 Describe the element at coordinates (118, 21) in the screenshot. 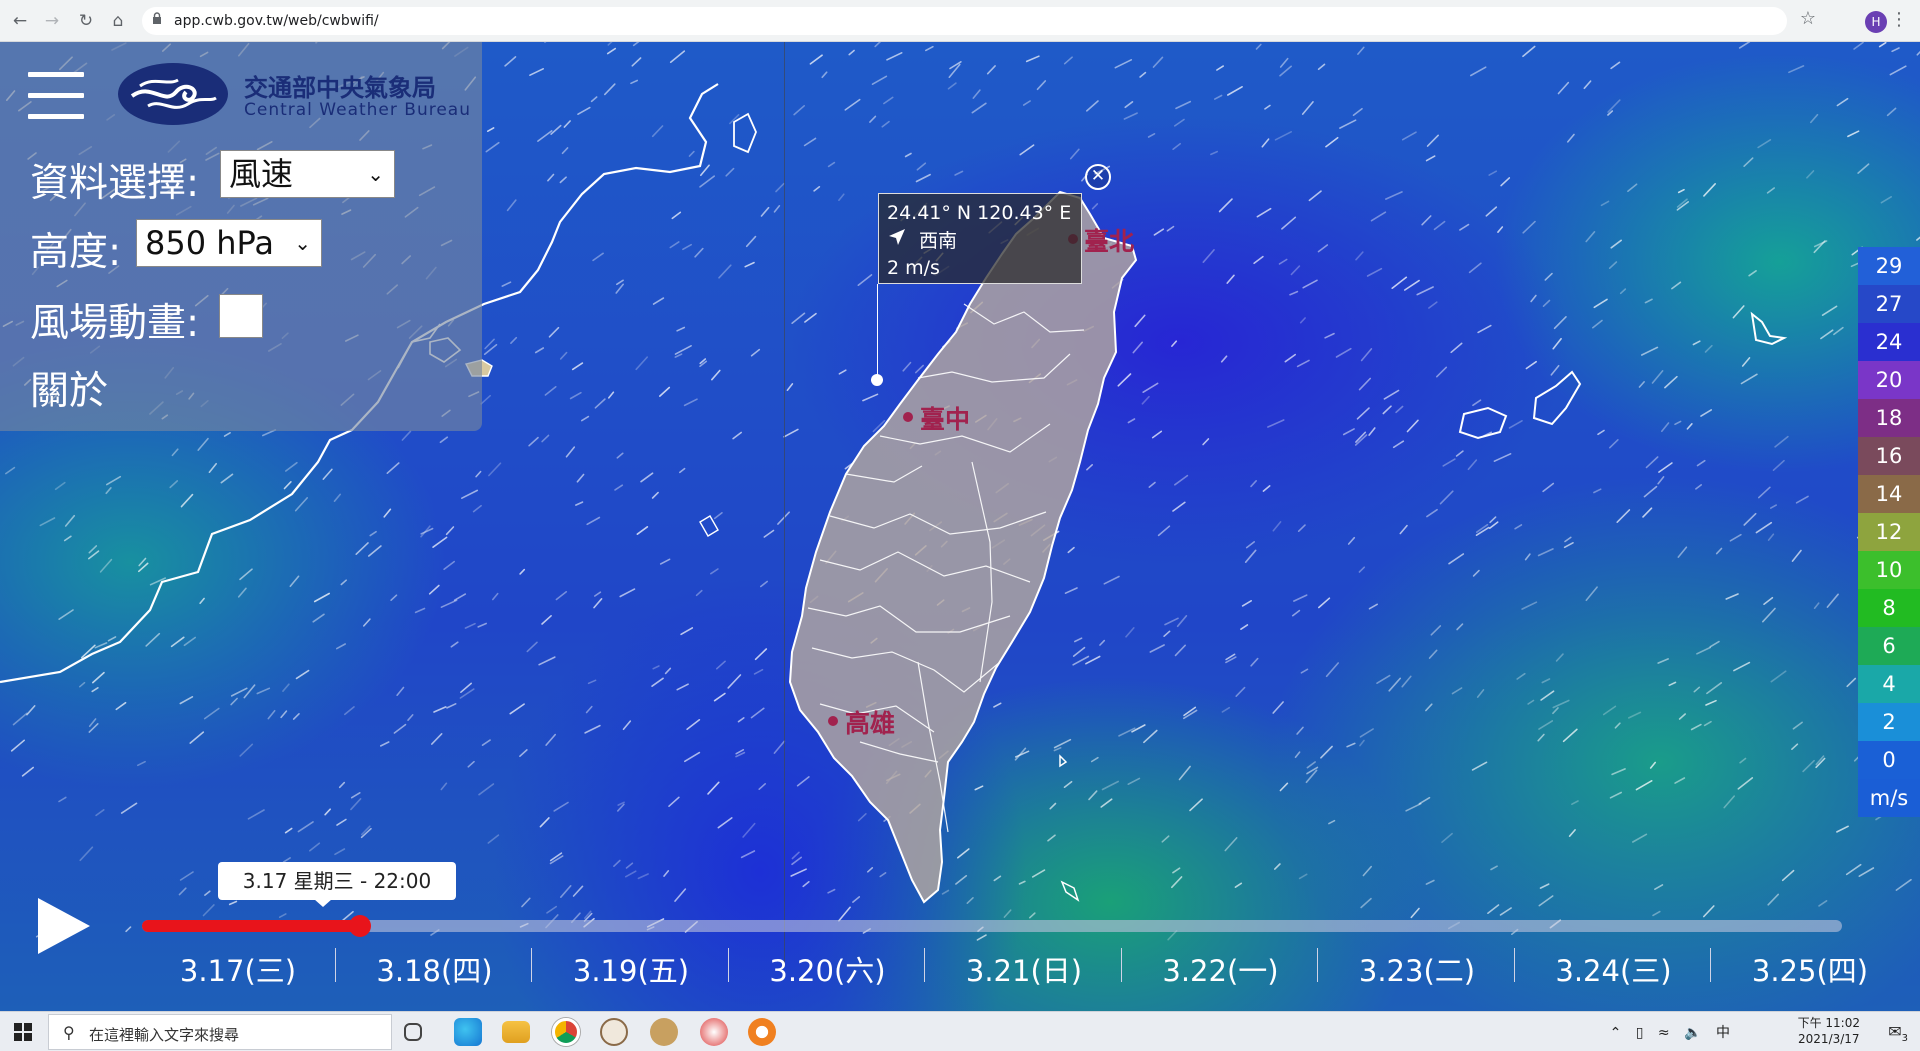

I see `home-icon: ⌂` at that location.